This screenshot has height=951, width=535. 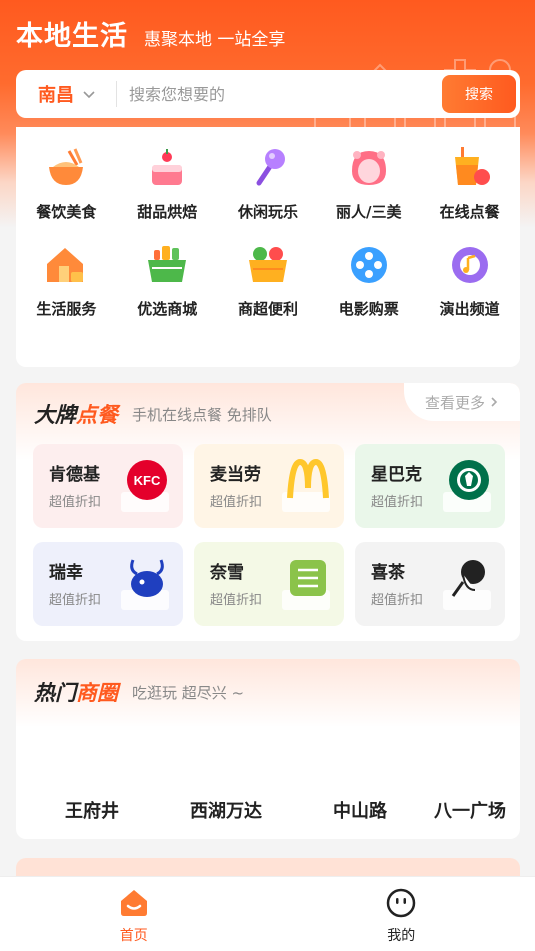 I want to click on tab-home: 首页, so click(x=134, y=914).